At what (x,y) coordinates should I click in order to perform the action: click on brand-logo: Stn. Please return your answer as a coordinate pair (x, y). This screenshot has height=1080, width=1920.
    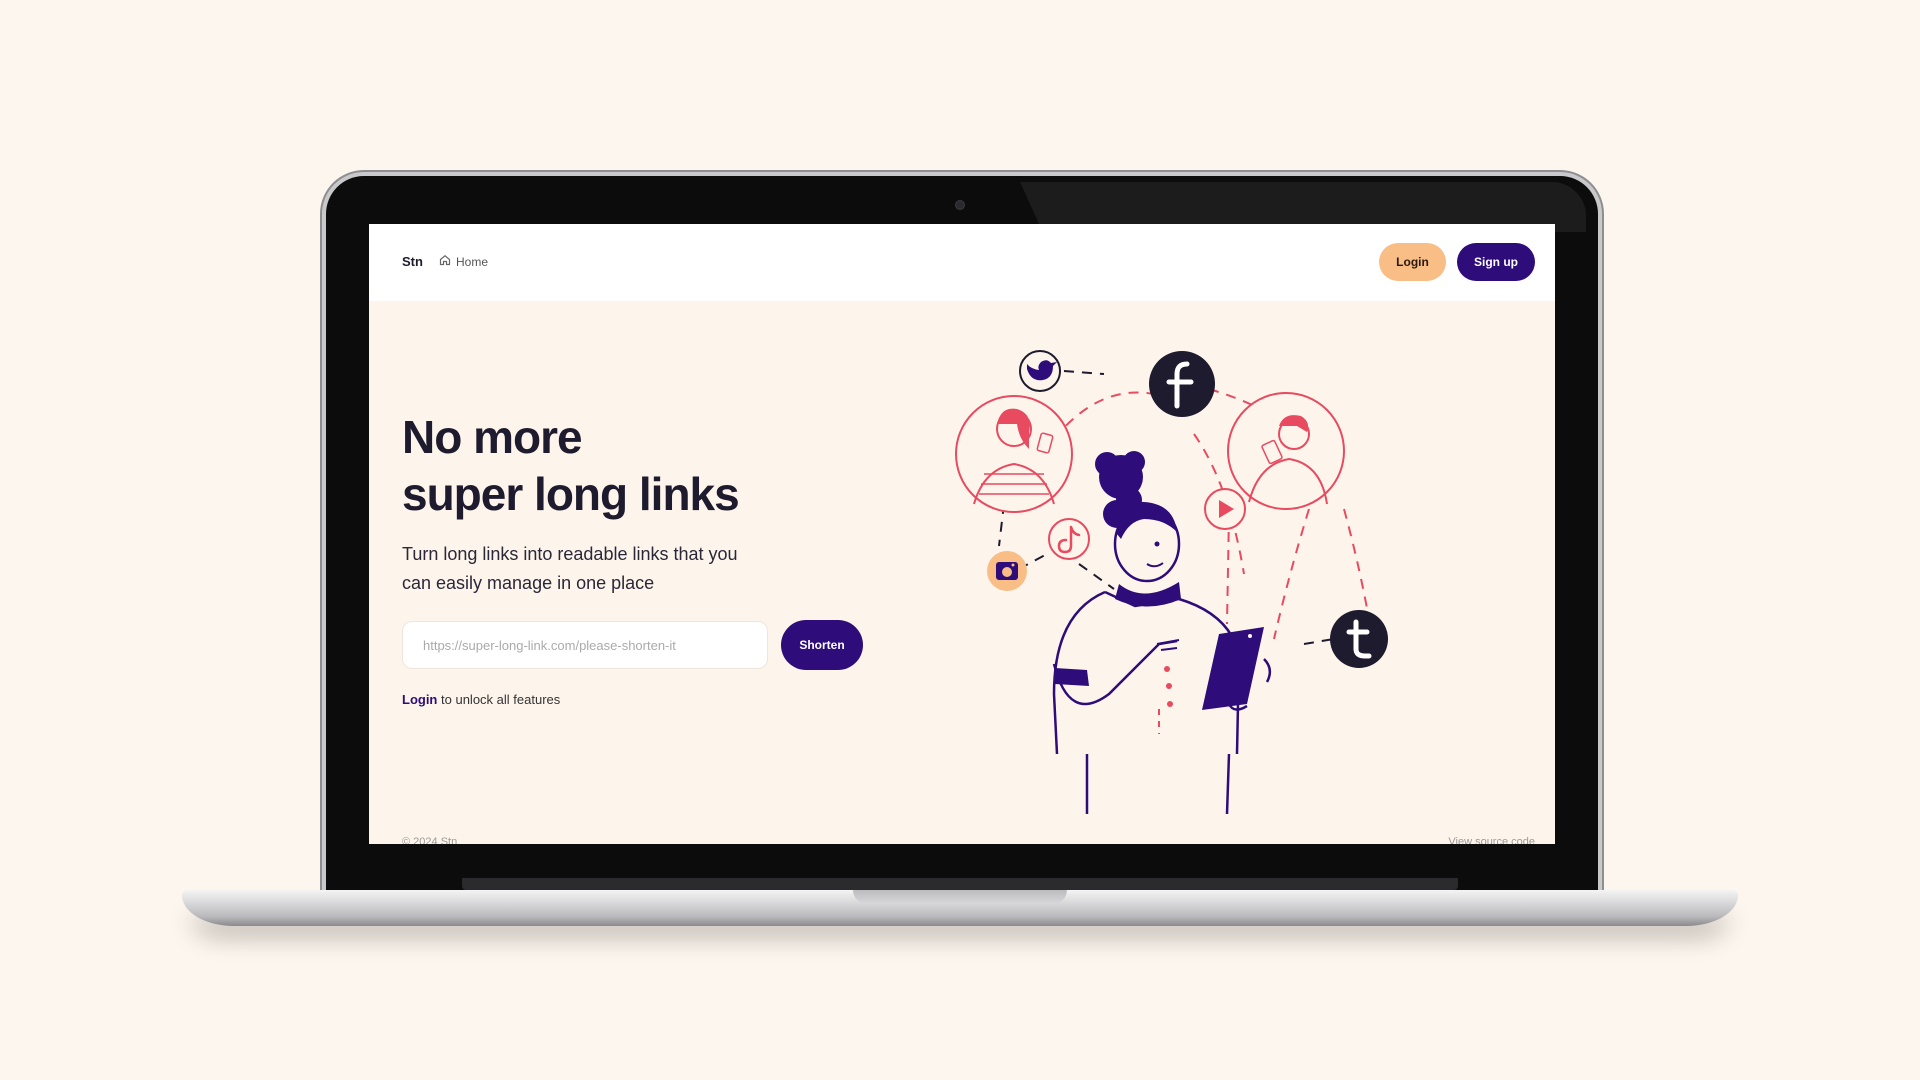
    Looking at the image, I should click on (412, 261).